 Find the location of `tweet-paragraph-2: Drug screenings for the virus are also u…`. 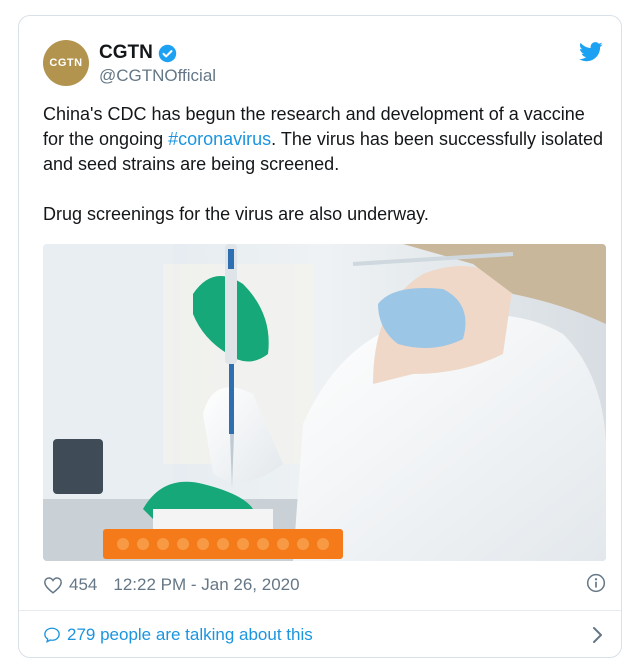

tweet-paragraph-2: Drug screenings for the virus are also u… is located at coordinates (236, 214).